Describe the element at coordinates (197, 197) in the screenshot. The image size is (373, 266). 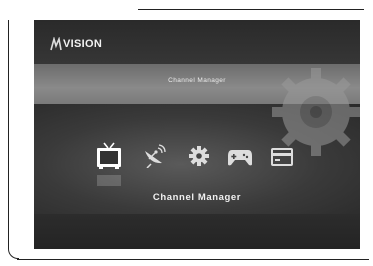
I see `selected-item-label: Channel Manager` at that location.